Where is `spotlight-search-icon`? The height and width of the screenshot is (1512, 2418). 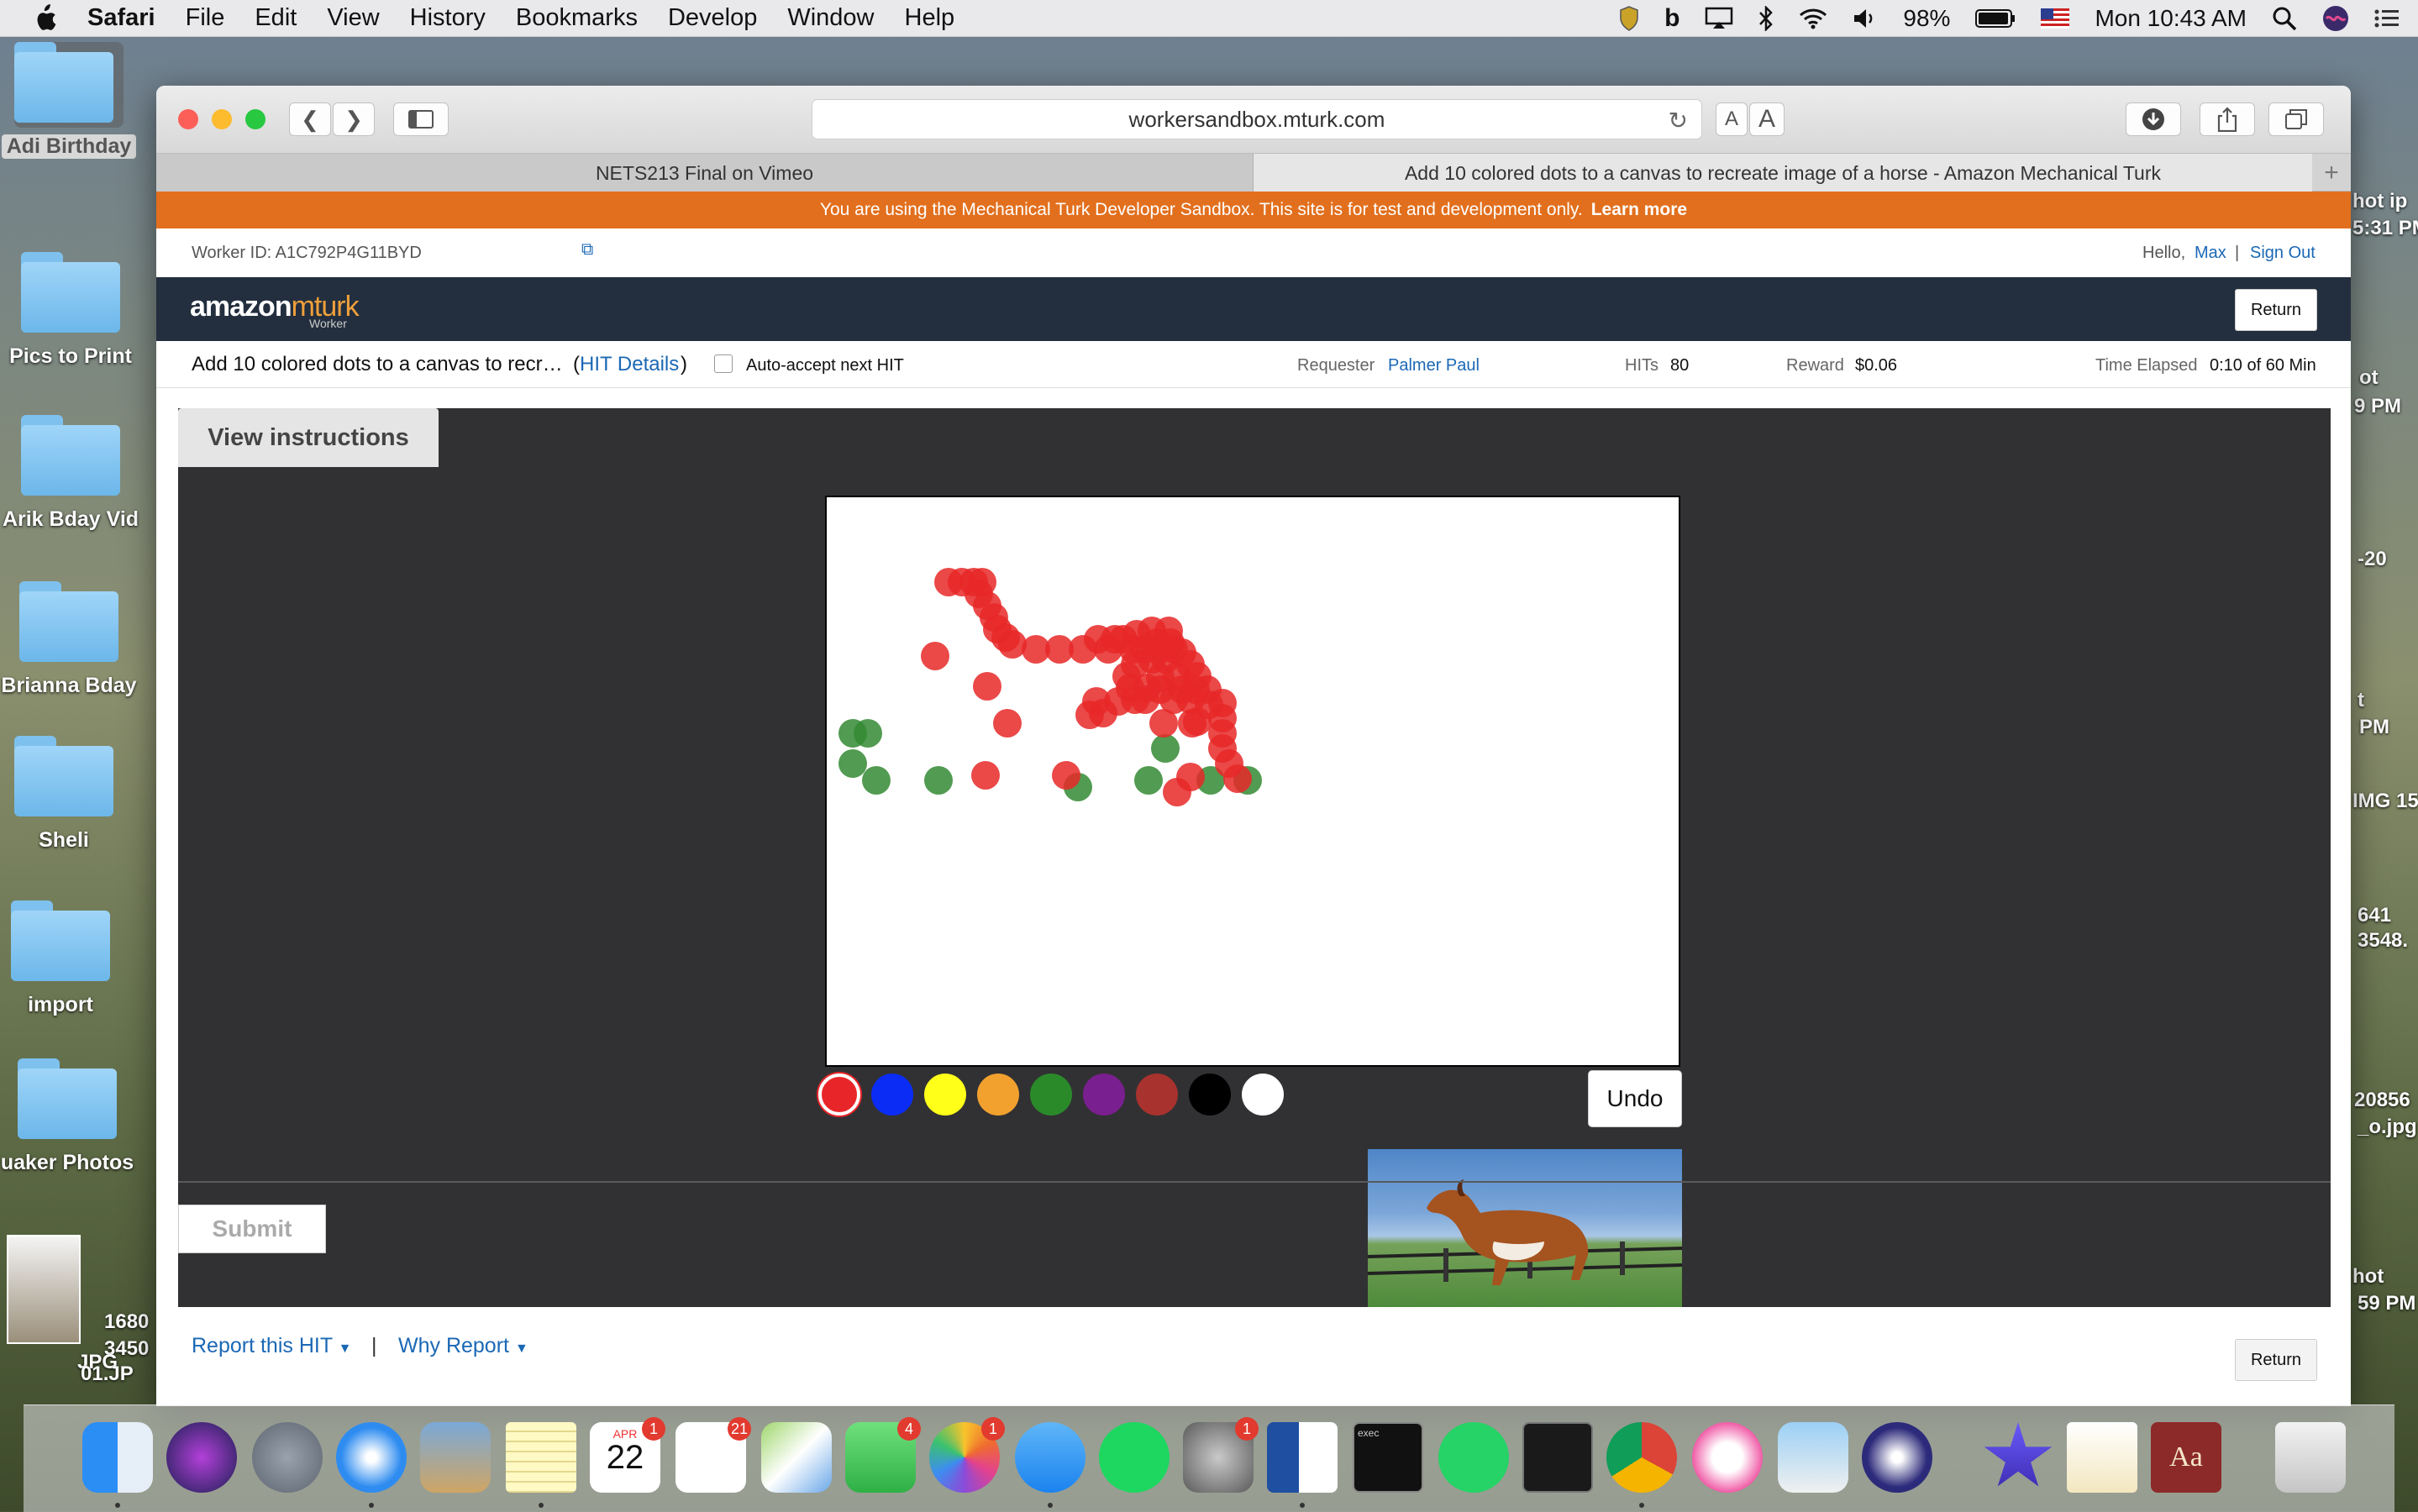
spotlight-search-icon is located at coordinates (2284, 18).